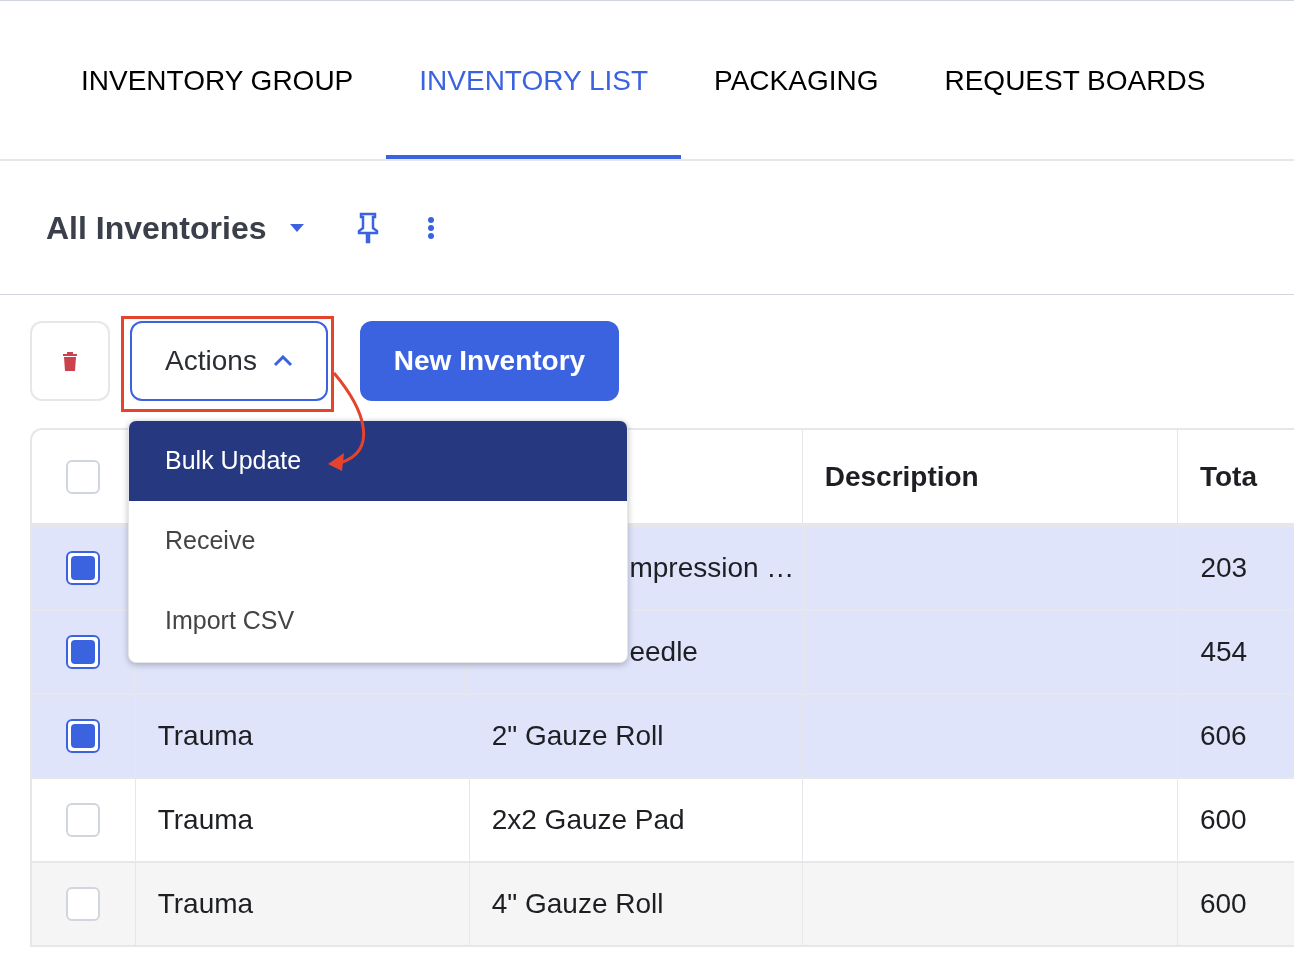 This screenshot has width=1294, height=954. What do you see at coordinates (577, 736) in the screenshot?
I see `table-cell-text: 2" Gauze Roll` at bounding box center [577, 736].